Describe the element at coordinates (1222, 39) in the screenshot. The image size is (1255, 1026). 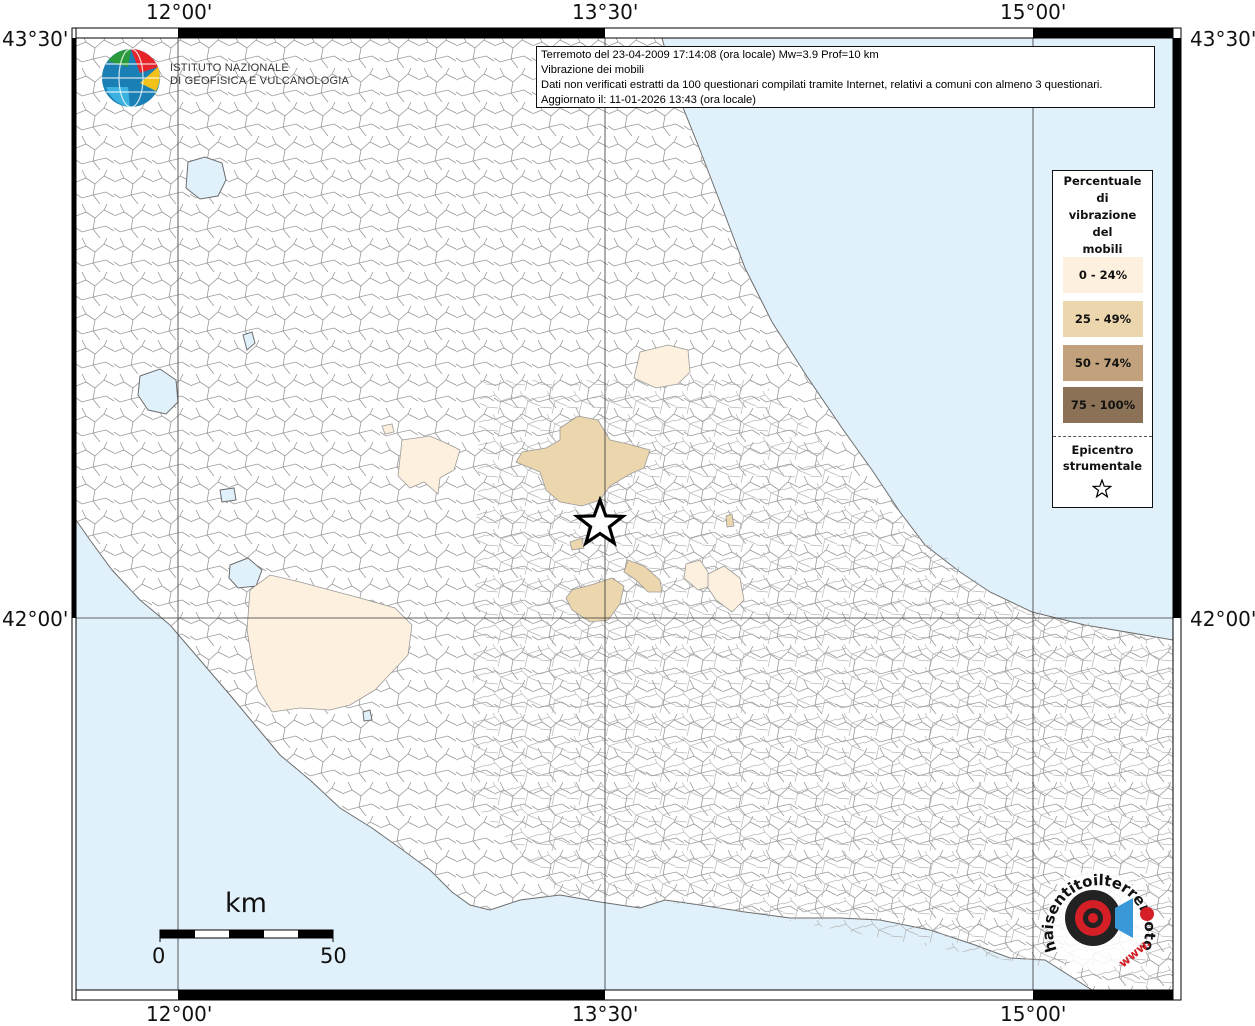
I see `lat-label-top-right: 43°30'` at that location.